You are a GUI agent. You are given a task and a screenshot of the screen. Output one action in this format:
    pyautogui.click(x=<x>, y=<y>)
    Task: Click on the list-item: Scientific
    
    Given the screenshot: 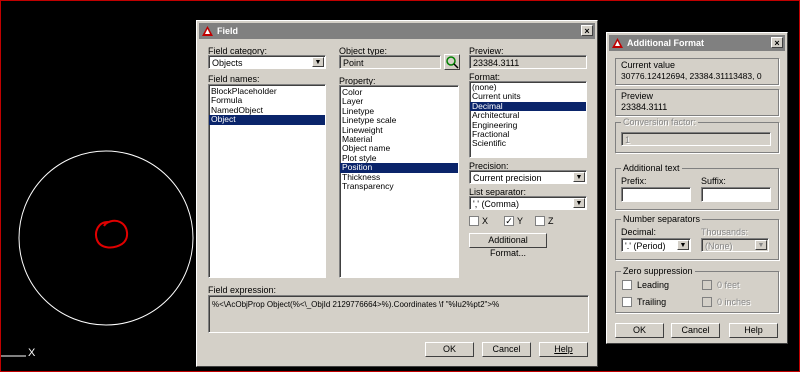 What is the action you would take?
    pyautogui.click(x=528, y=143)
    